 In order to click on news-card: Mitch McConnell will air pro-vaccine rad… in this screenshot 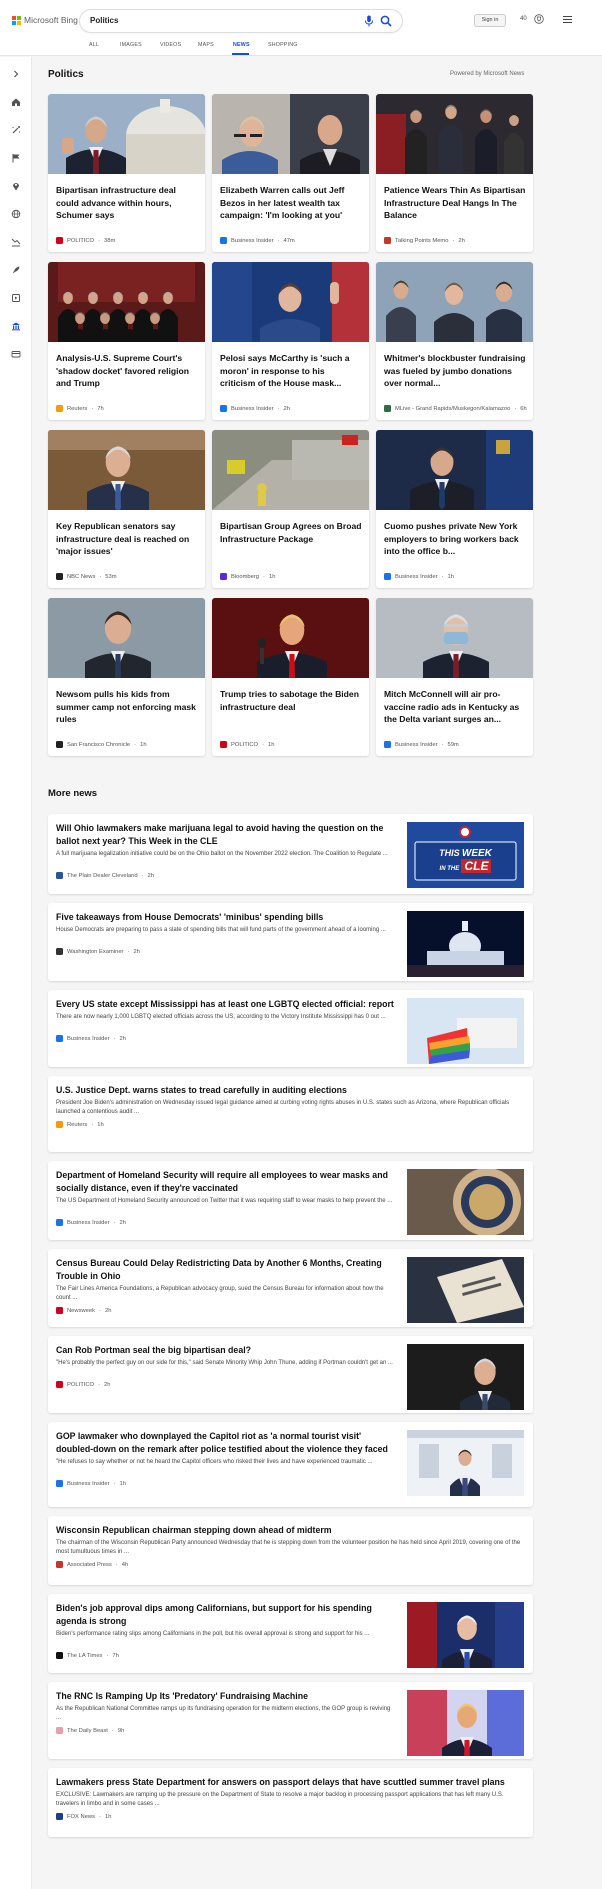, I will do `click(454, 677)`.